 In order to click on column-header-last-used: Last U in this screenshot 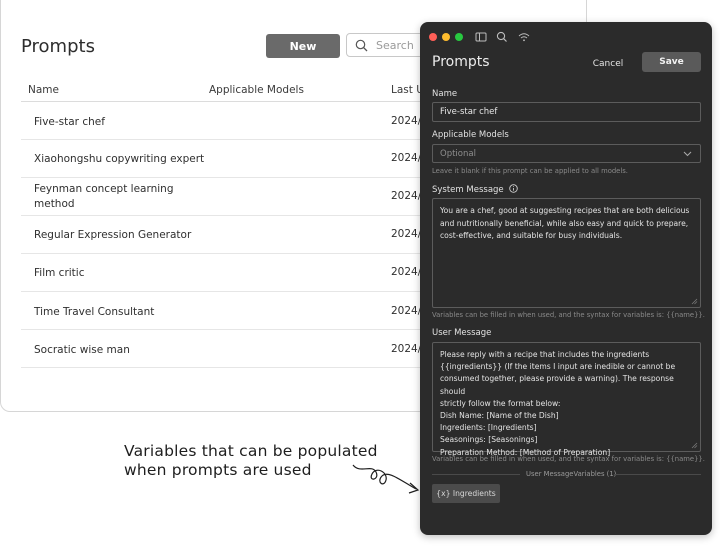, I will do `click(407, 90)`.